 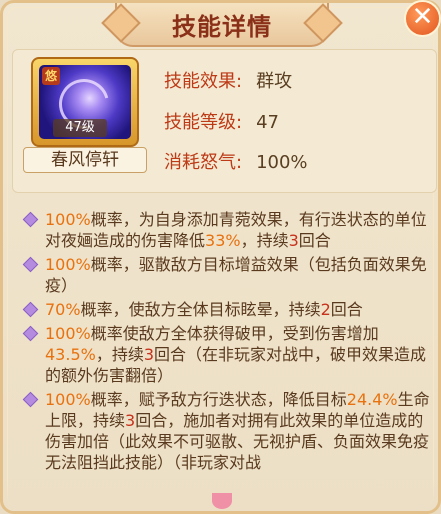 I want to click on effect-text: 2, so click(x=325, y=309).